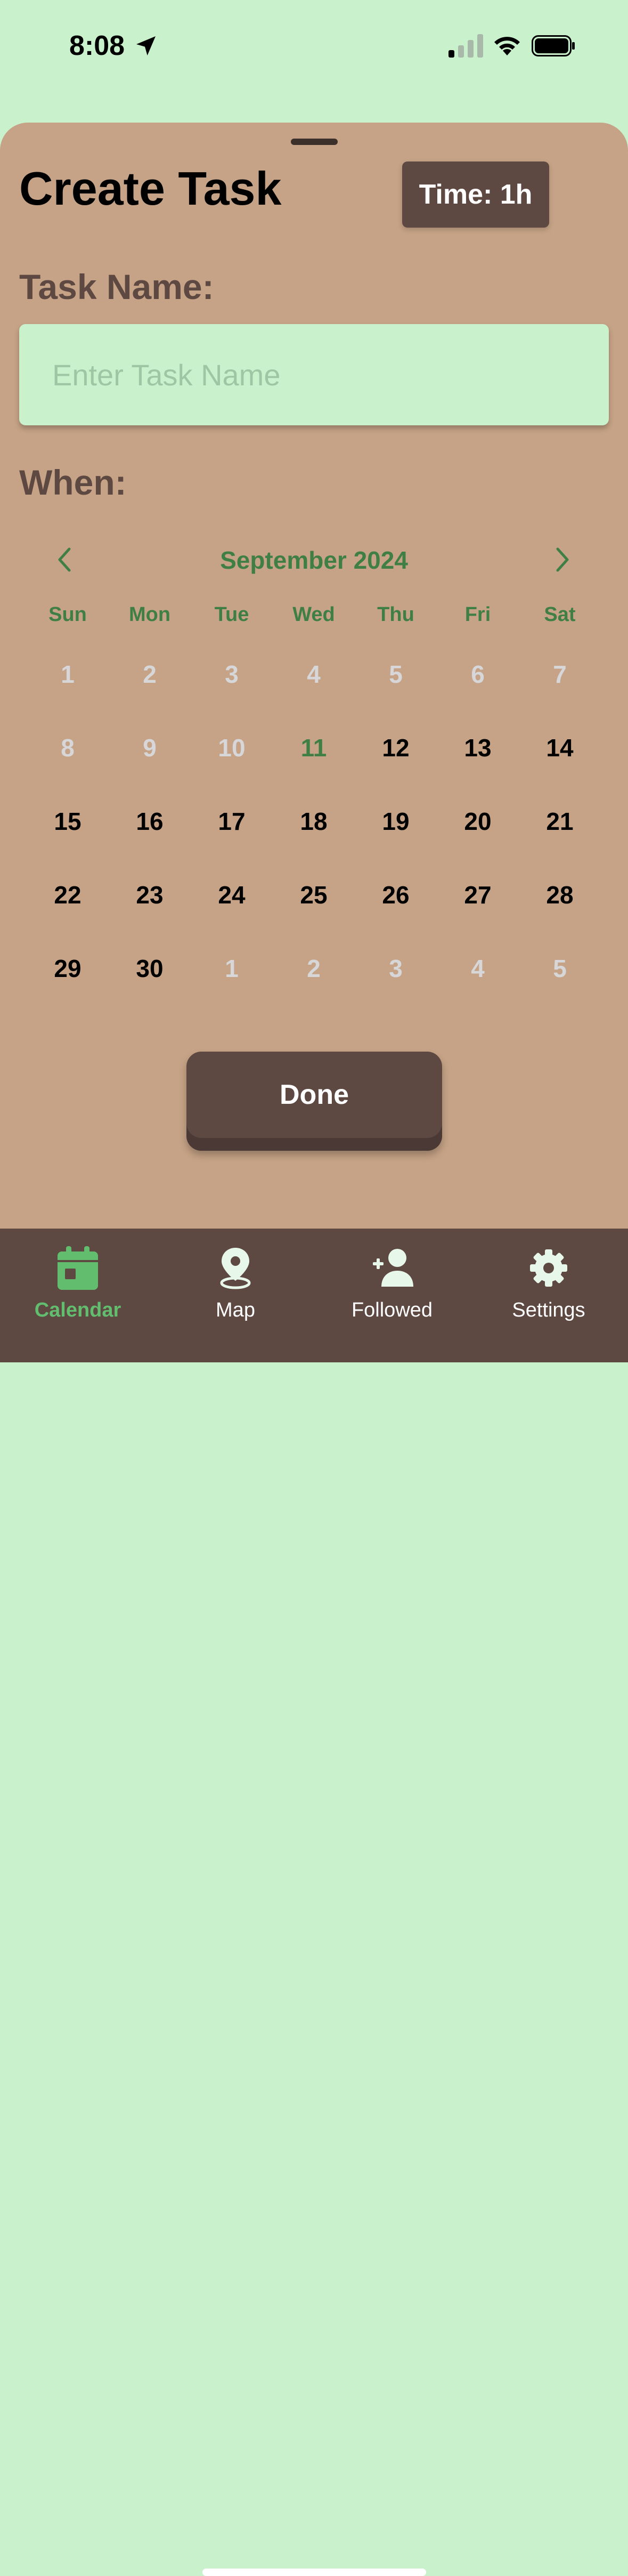 This screenshot has width=628, height=2576. What do you see at coordinates (560, 822) in the screenshot?
I see `calendar-day: 21` at bounding box center [560, 822].